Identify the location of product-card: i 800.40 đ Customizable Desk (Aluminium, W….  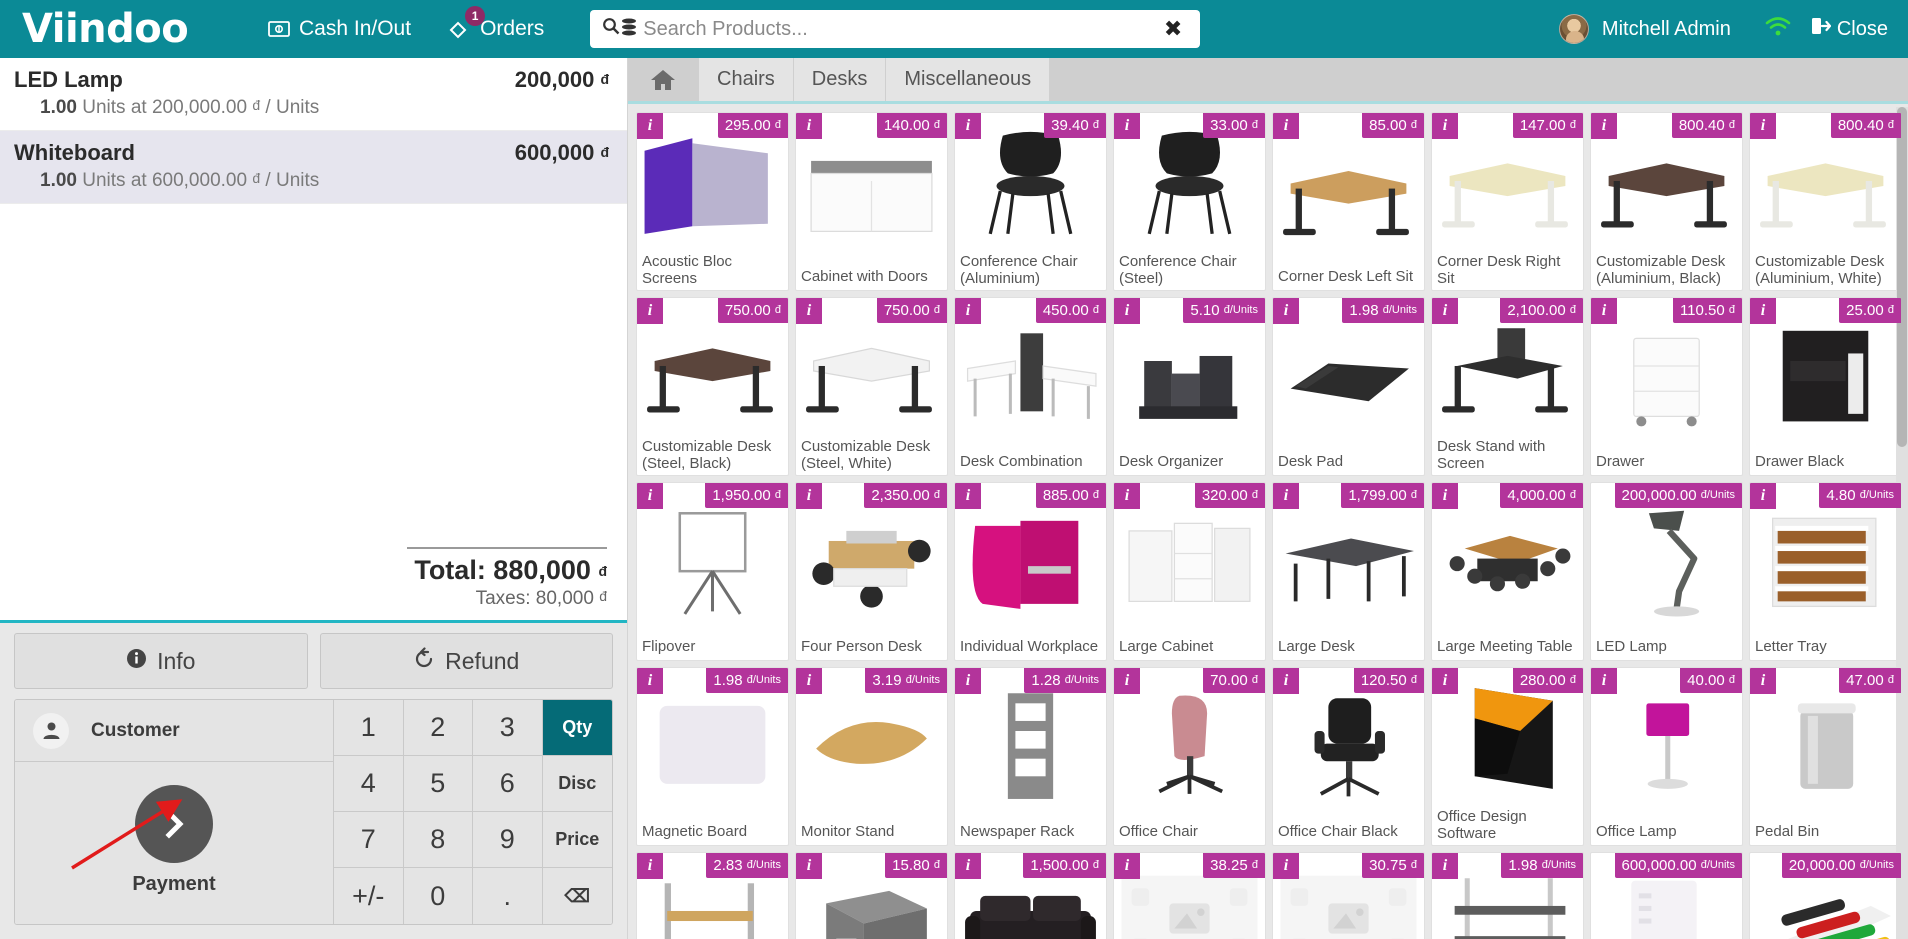
(1825, 201).